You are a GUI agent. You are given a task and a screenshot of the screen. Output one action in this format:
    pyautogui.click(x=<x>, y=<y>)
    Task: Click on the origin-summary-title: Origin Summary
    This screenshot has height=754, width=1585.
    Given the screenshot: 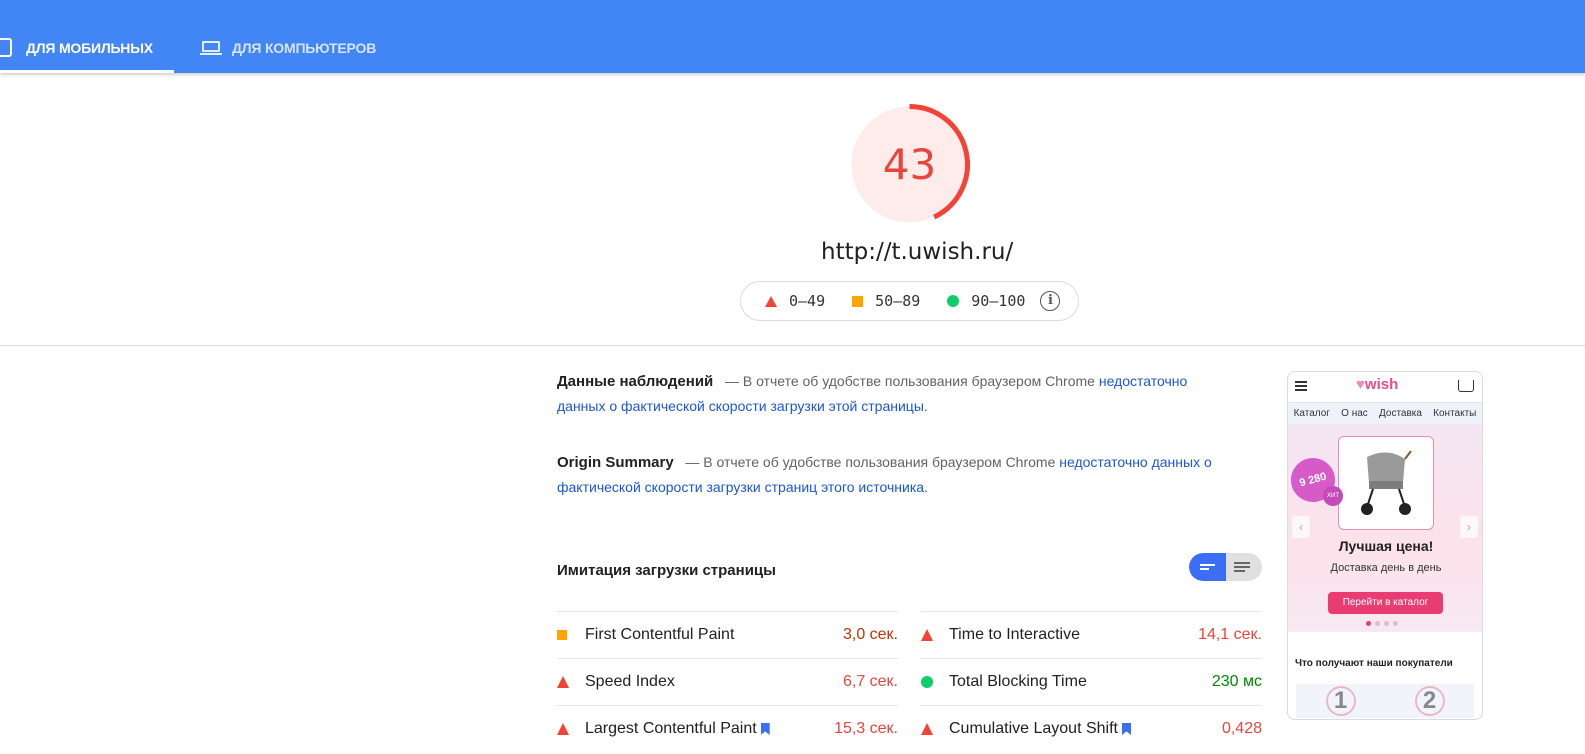 What is the action you would take?
    pyautogui.click(x=615, y=462)
    